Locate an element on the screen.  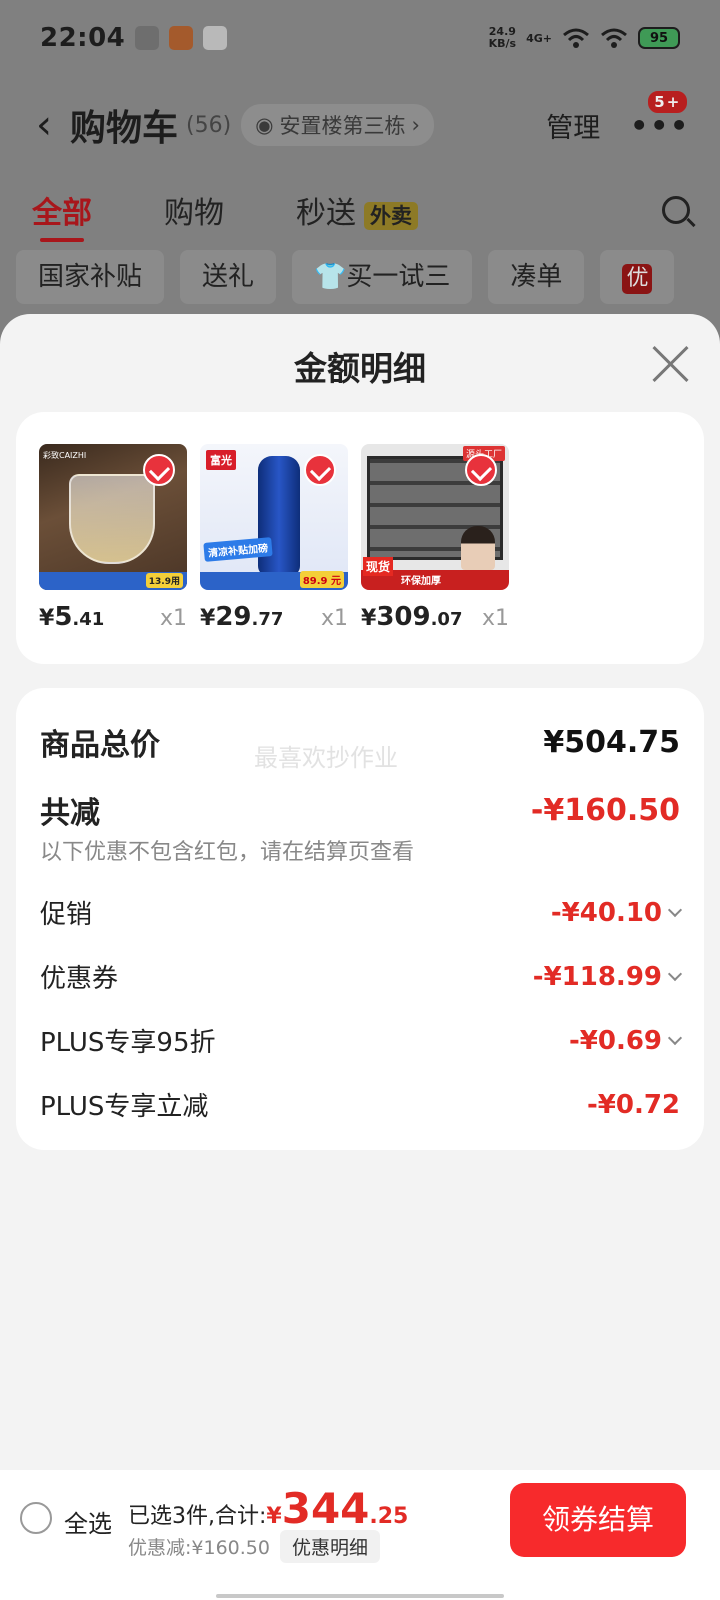
product-price-row: ¥ 29 .77 x1 is located at coordinates (274, 617).